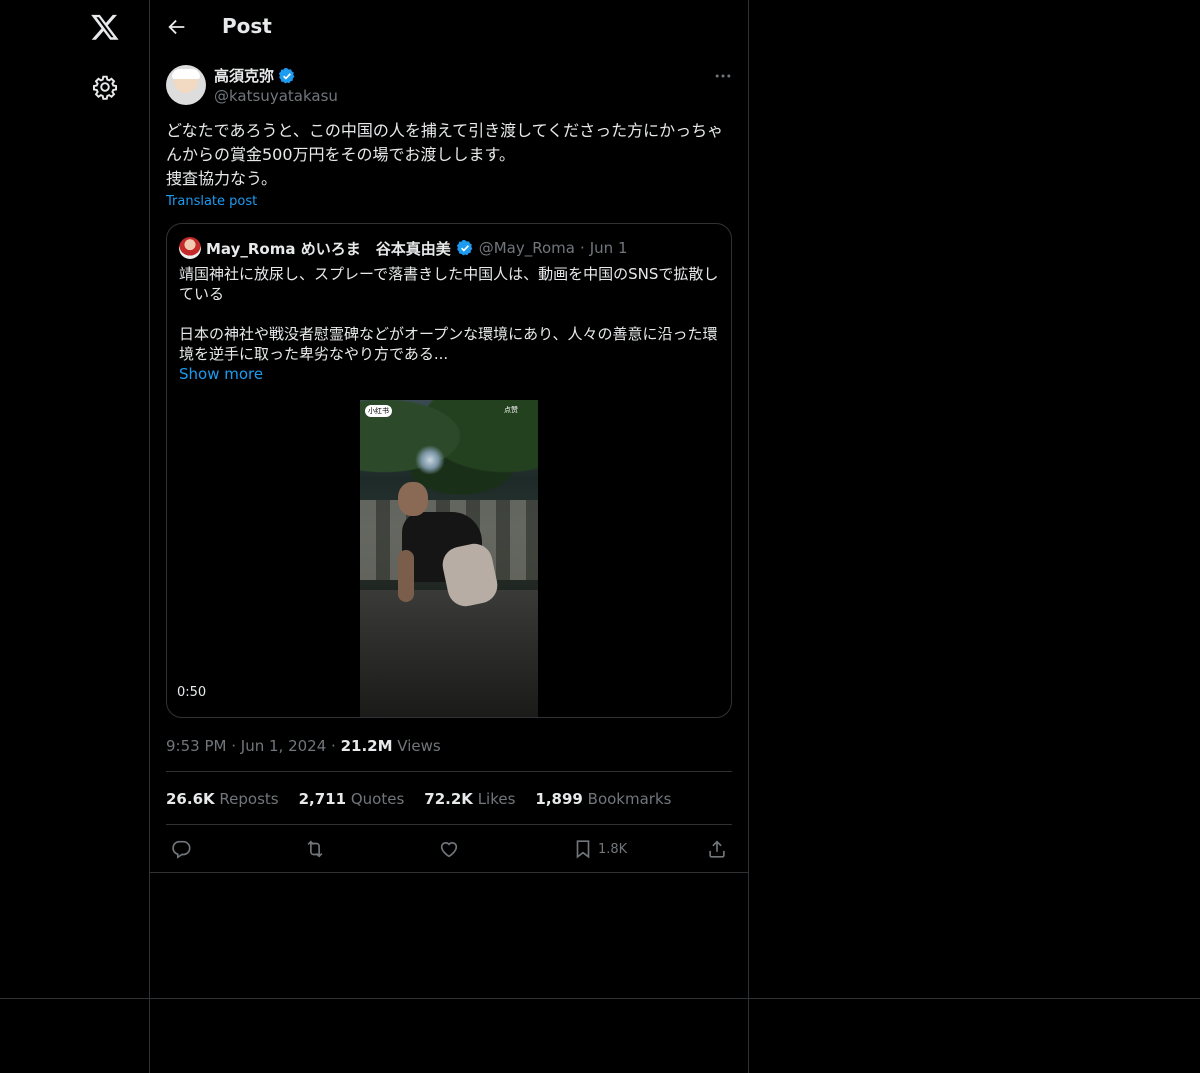  Describe the element at coordinates (328, 248) in the screenshot. I see `quoted-author-name: May_Roma めいろま 谷本真由美` at that location.